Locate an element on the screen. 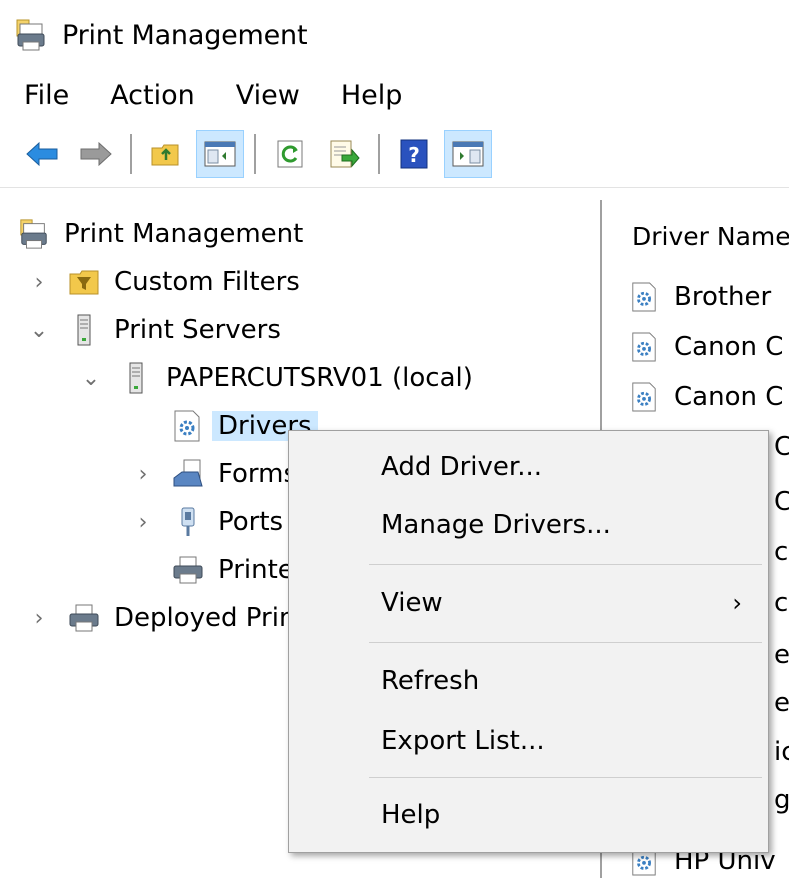  filter-folder-icon is located at coordinates (84, 282).